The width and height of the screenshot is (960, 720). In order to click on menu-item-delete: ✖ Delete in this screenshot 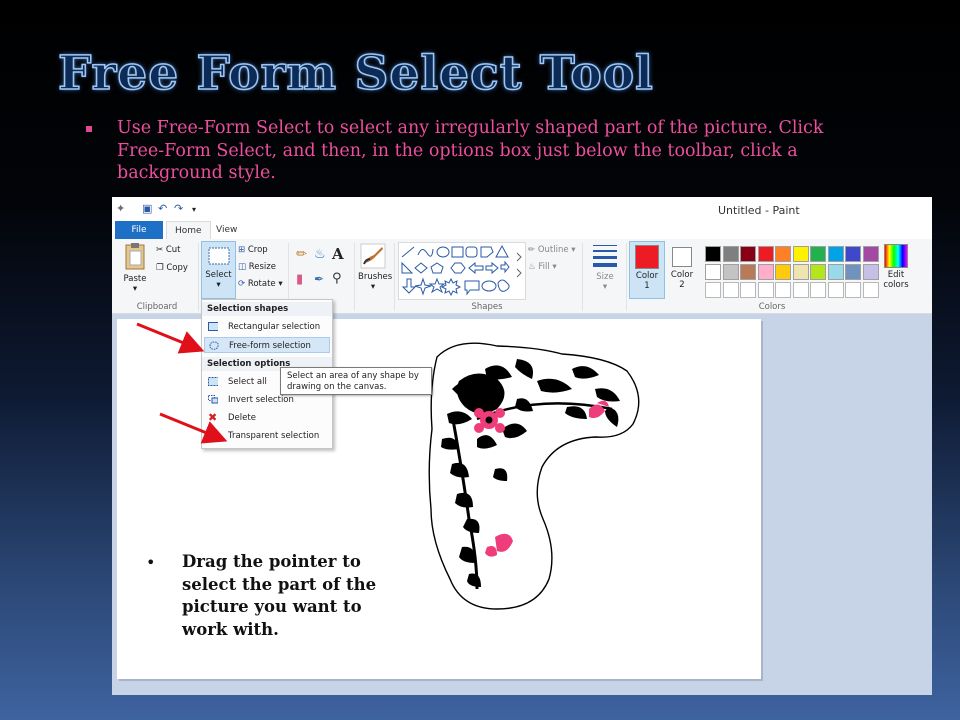, I will do `click(267, 418)`.